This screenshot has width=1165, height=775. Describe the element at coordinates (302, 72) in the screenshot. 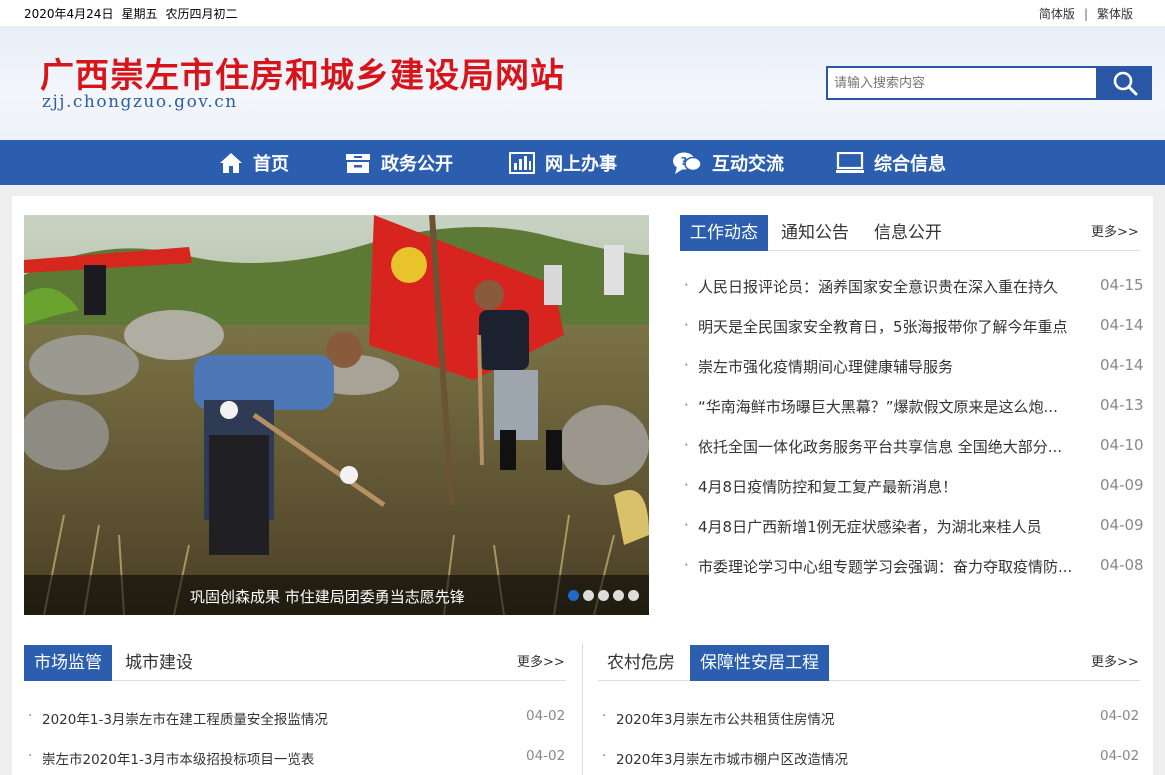

I see `site-title: 广西崇左市住房和城乡建设局网站` at that location.